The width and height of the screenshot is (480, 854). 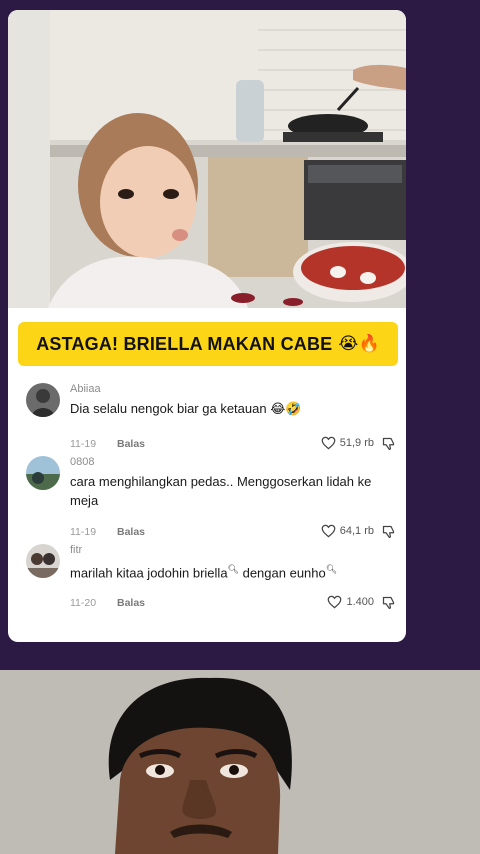 I want to click on comment-meta: 11-20 Balas, so click(x=107, y=603).